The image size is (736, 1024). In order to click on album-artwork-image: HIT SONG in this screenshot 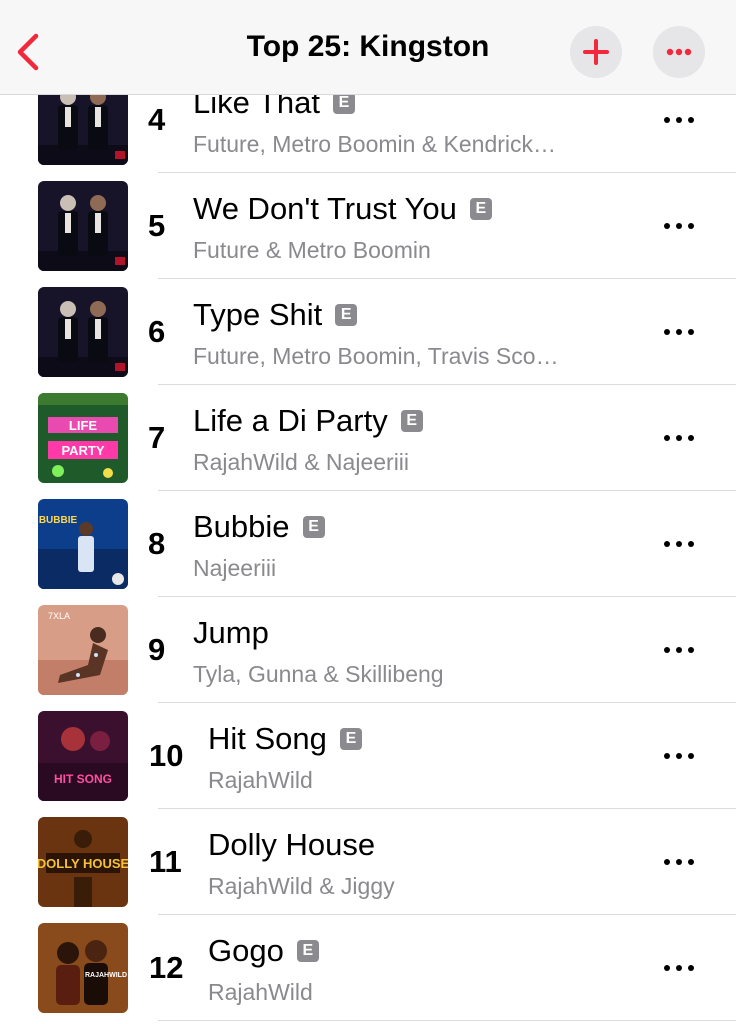, I will do `click(83, 756)`.